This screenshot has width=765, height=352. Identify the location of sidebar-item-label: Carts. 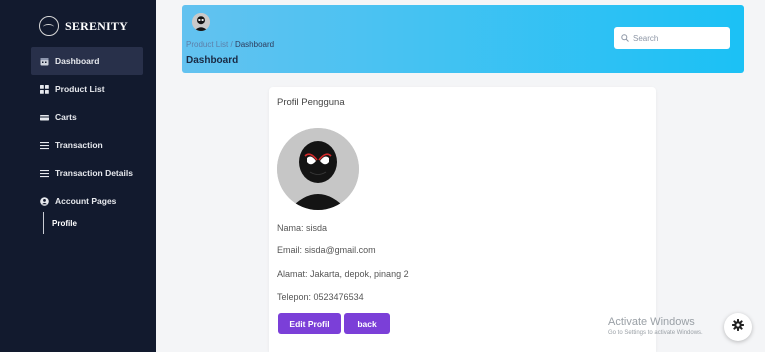
(66, 117).